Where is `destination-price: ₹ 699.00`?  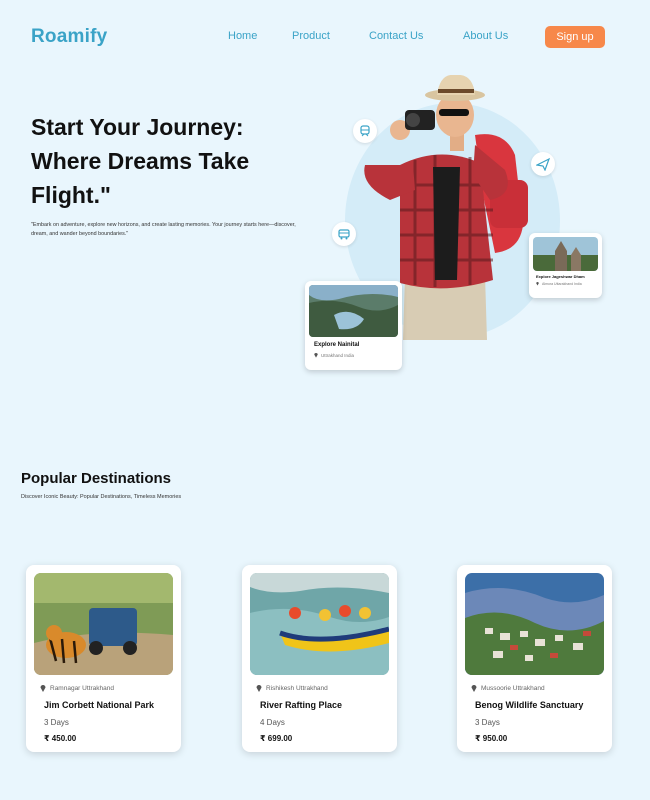
destination-price: ₹ 699.00 is located at coordinates (276, 738).